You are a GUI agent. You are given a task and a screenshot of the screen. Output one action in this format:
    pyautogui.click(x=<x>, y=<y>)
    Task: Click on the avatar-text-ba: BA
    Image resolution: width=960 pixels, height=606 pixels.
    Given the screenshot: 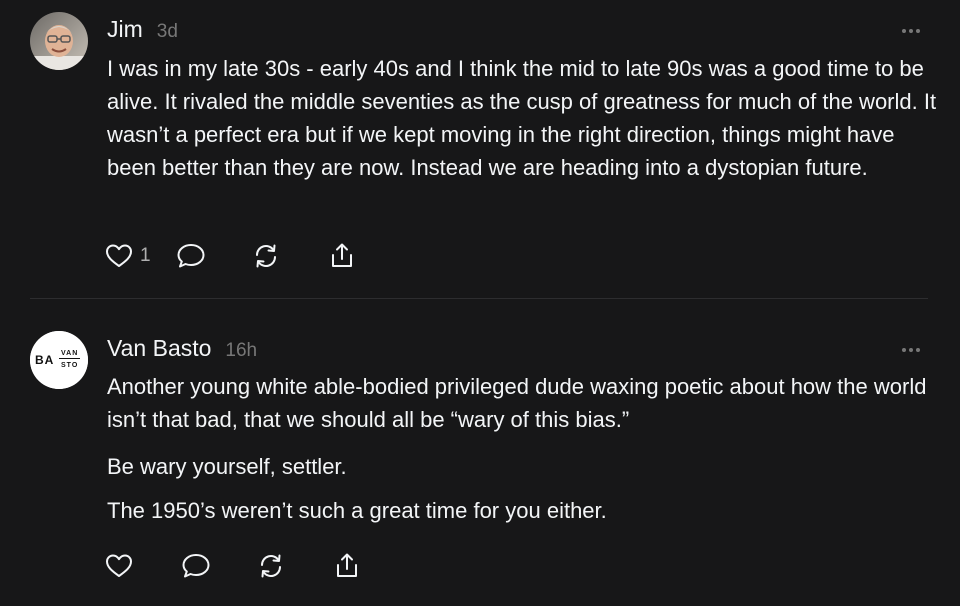 What is the action you would take?
    pyautogui.click(x=44, y=360)
    